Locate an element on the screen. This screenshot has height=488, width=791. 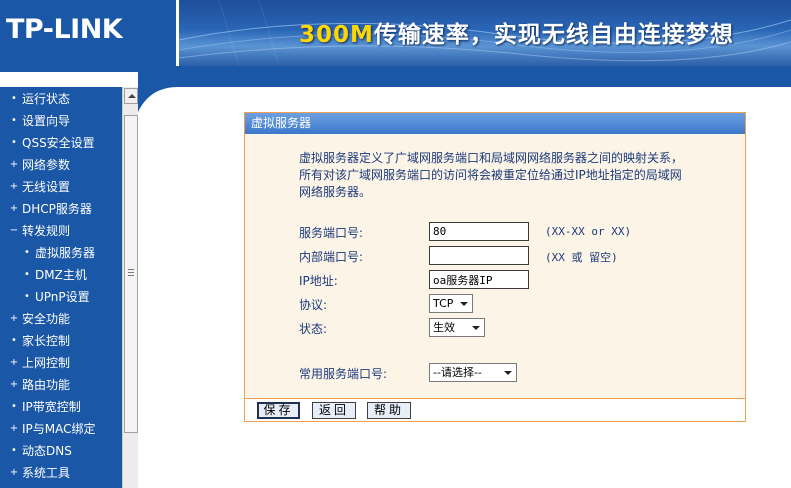
description-line: 网络服务器。 is located at coordinates (335, 192).